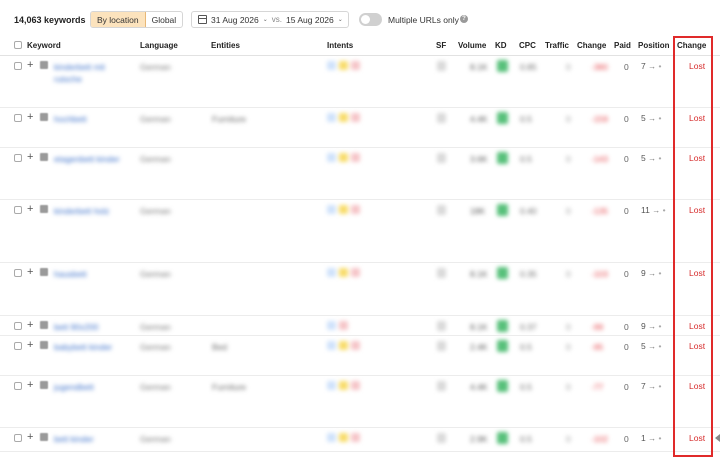  What do you see at coordinates (527, 45) in the screenshot?
I see `col-cpc: CPC` at bounding box center [527, 45].